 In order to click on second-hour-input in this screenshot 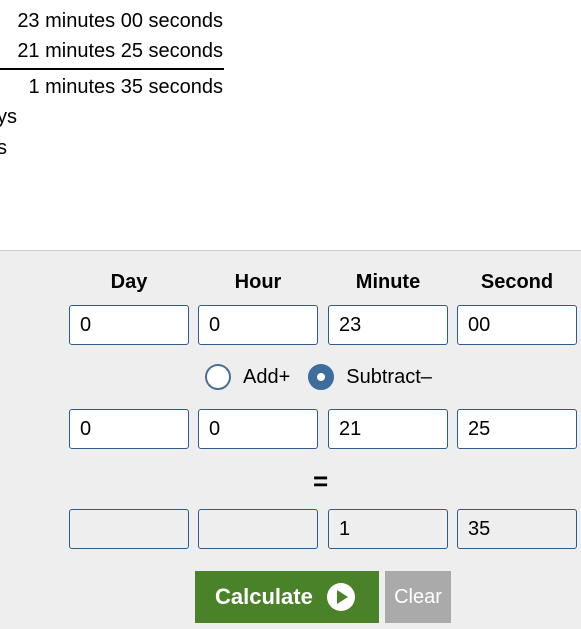, I will do `click(258, 429)`.